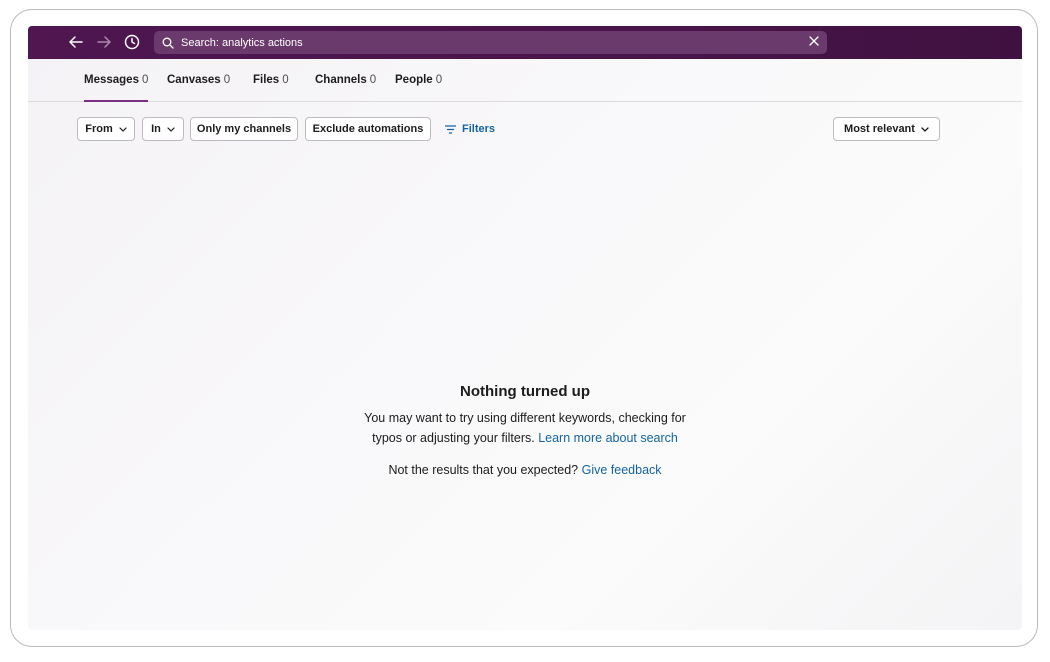  I want to click on tab-label: Channels, so click(341, 80).